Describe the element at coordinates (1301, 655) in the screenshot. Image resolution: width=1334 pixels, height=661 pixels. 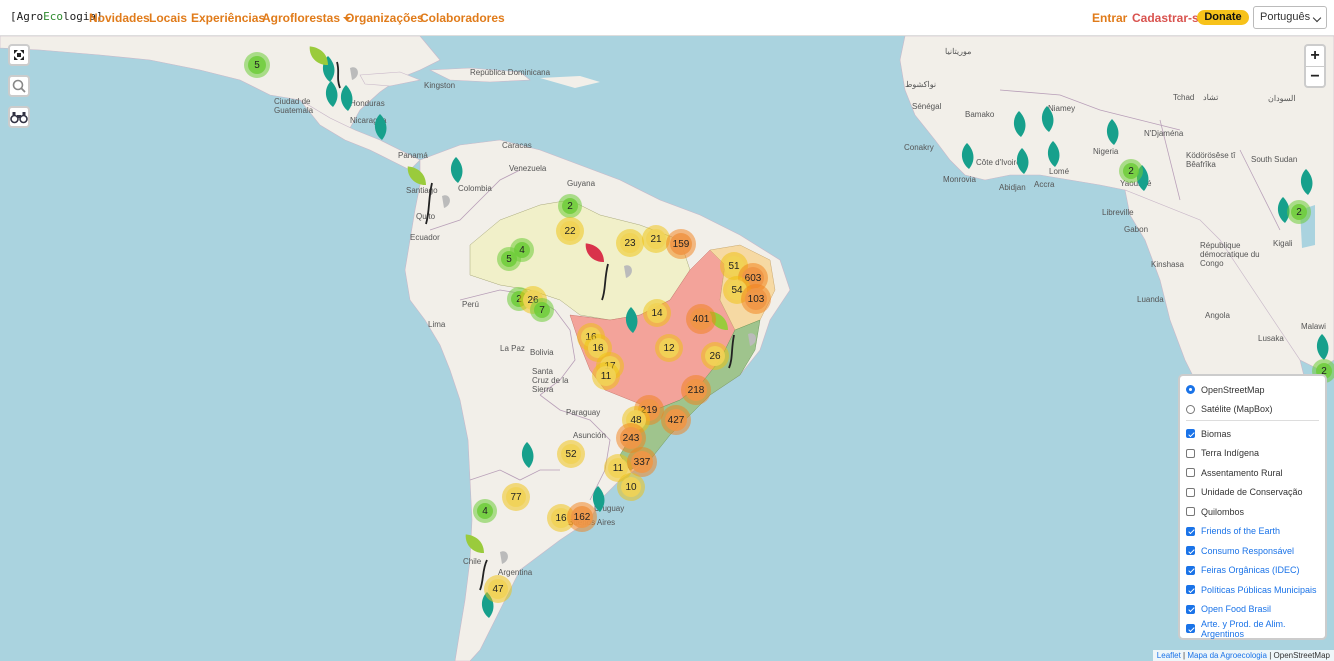
I see `osm-attribution: OpenStreetMap` at that location.